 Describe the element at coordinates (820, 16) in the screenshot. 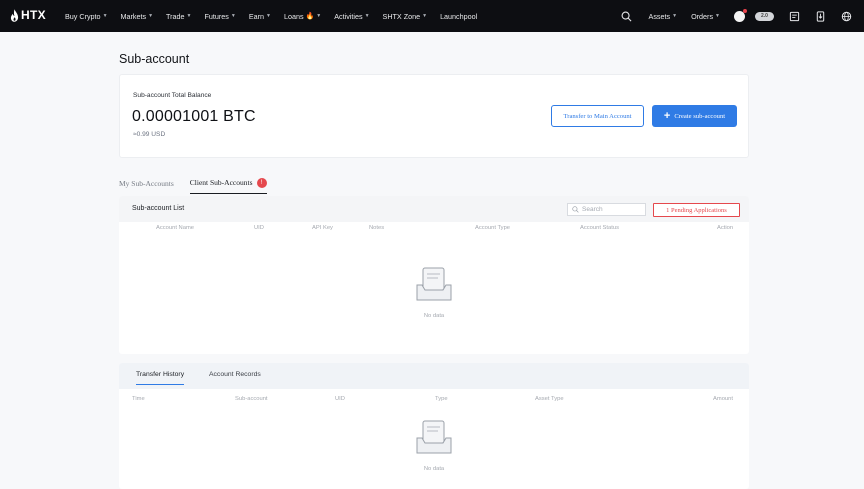

I see `download-icon` at that location.